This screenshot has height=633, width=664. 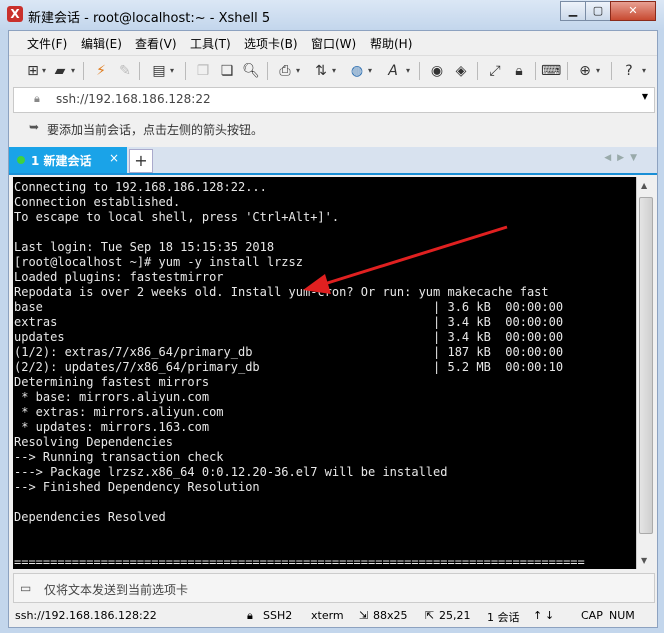 I want to click on fullscreen-icon: ⤢, so click(x=495, y=71).